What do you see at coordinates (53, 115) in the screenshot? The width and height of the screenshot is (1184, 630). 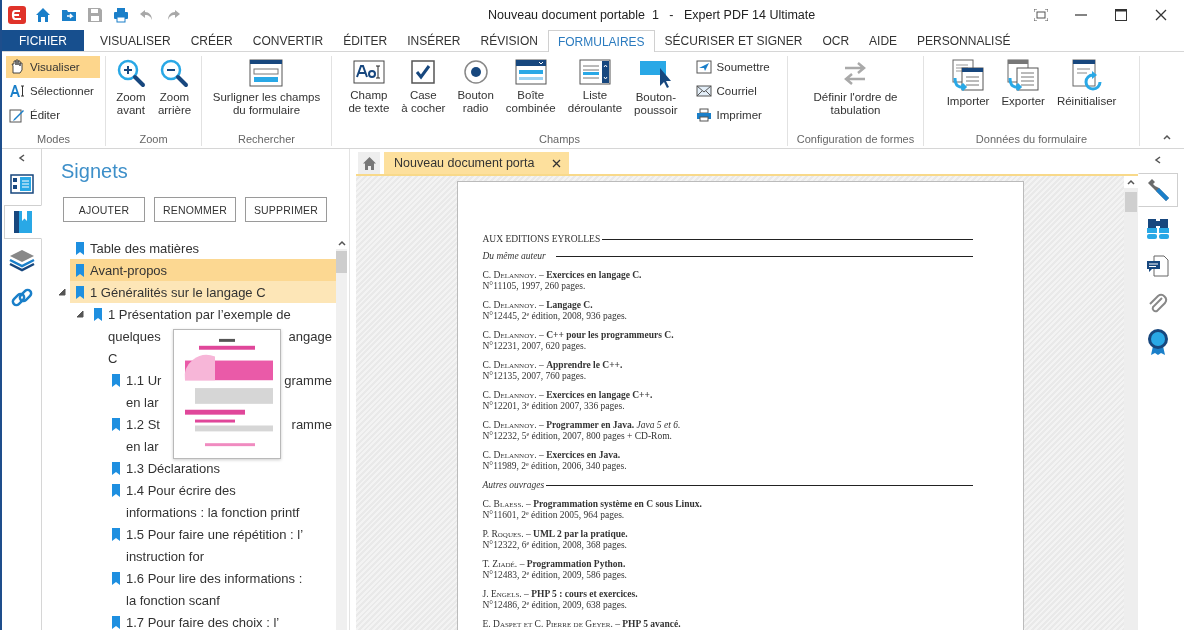 I see `ribbon-button: Éditer` at bounding box center [53, 115].